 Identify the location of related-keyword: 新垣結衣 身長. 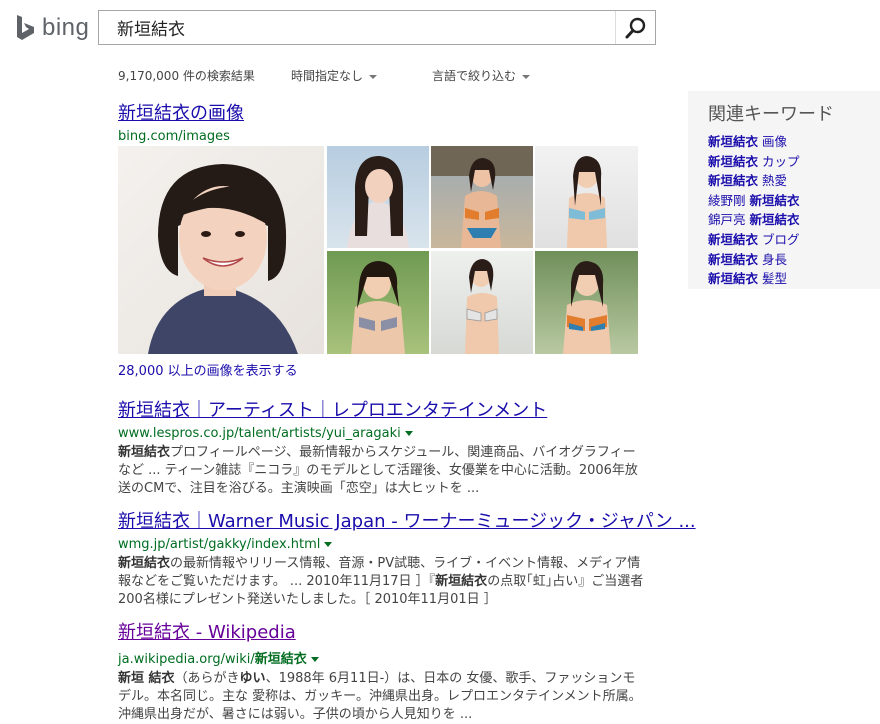
(754, 259).